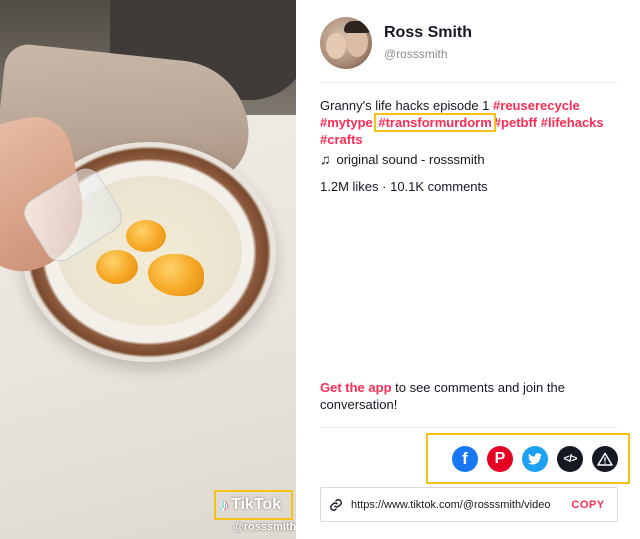 Image resolution: width=640 pixels, height=539 pixels. Describe the element at coordinates (336, 505) in the screenshot. I see `link-icon` at that location.